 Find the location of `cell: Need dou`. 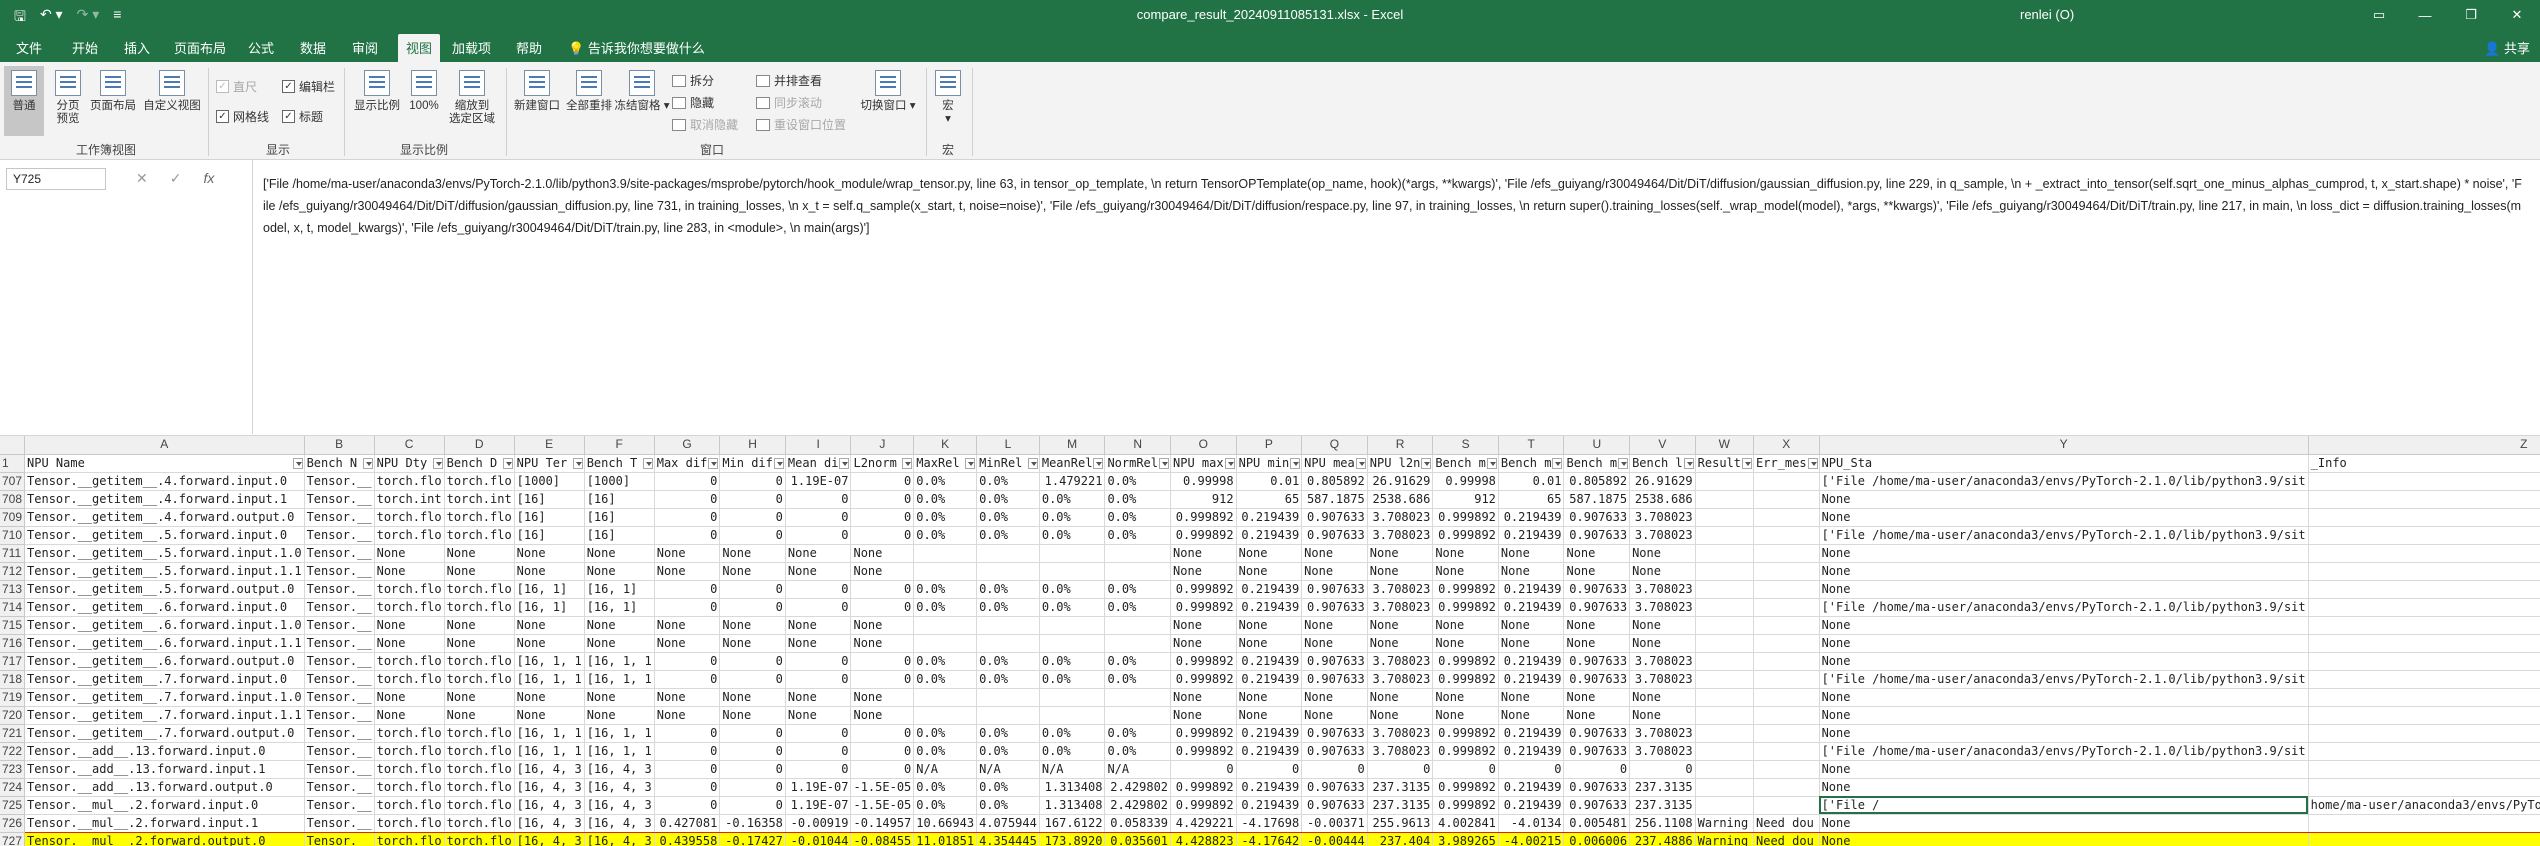

cell: Need dou is located at coordinates (1786, 839).